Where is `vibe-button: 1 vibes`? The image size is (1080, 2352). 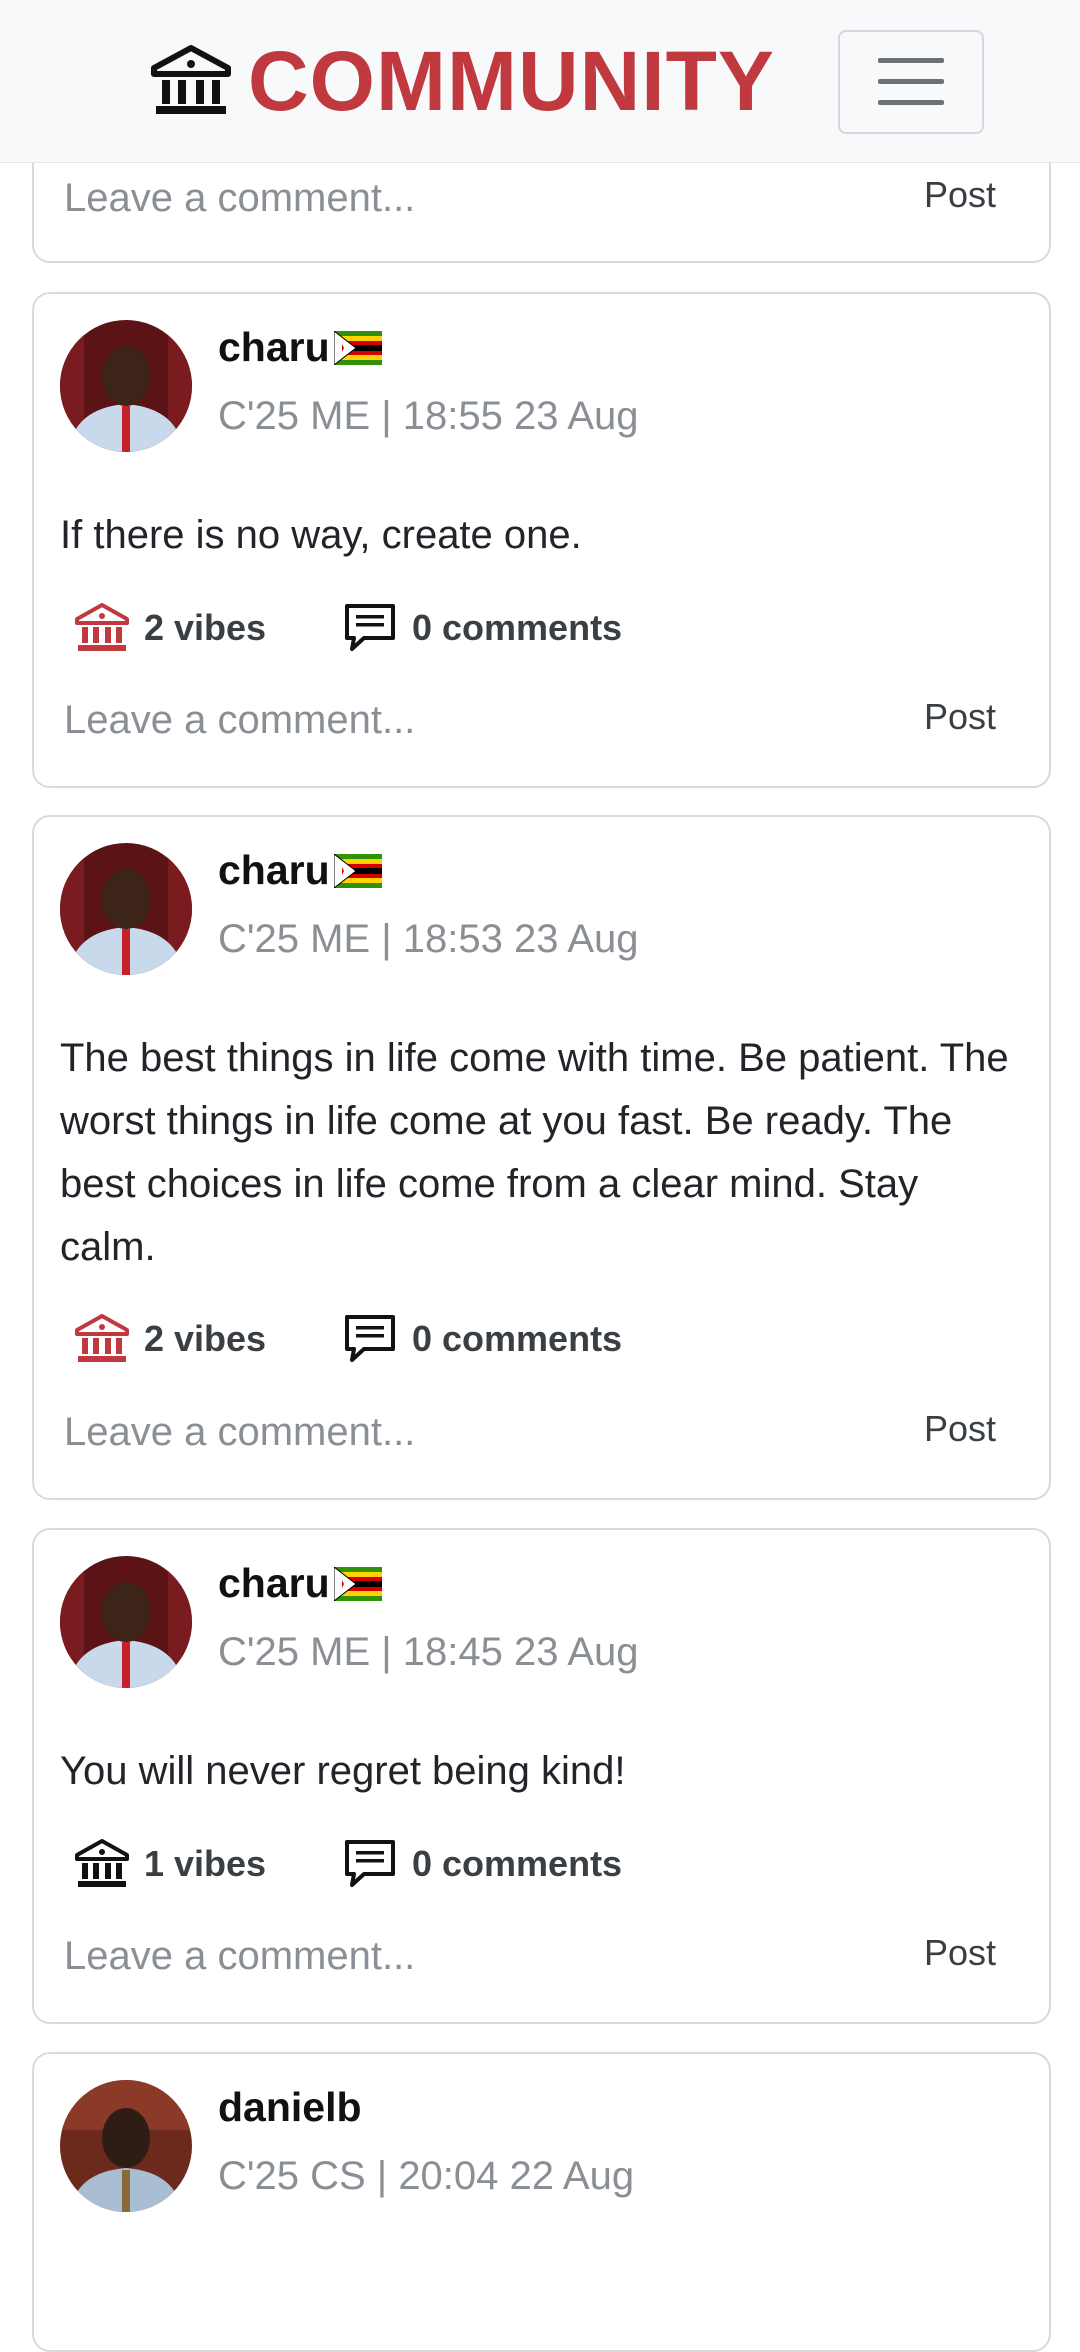 vibe-button: 1 vibes is located at coordinates (208, 1864).